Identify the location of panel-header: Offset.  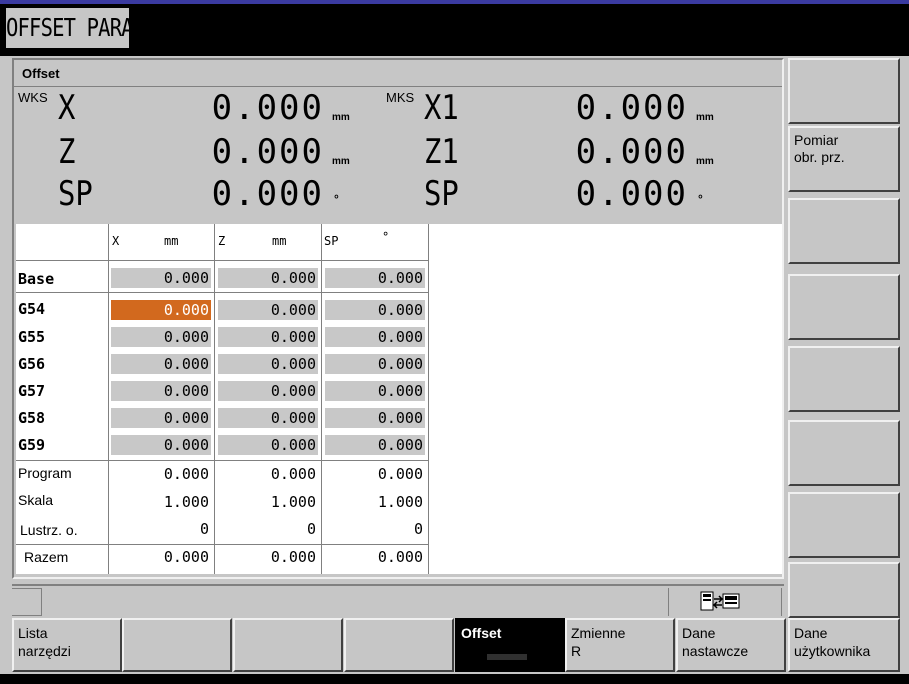
(398, 73).